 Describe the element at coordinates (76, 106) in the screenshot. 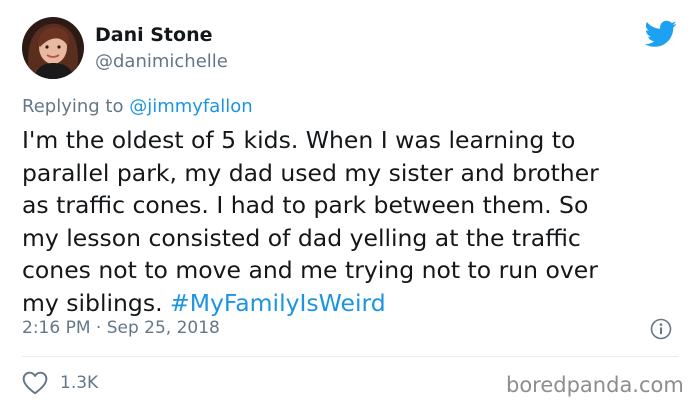

I see `reply-prefix: Replying to` at that location.